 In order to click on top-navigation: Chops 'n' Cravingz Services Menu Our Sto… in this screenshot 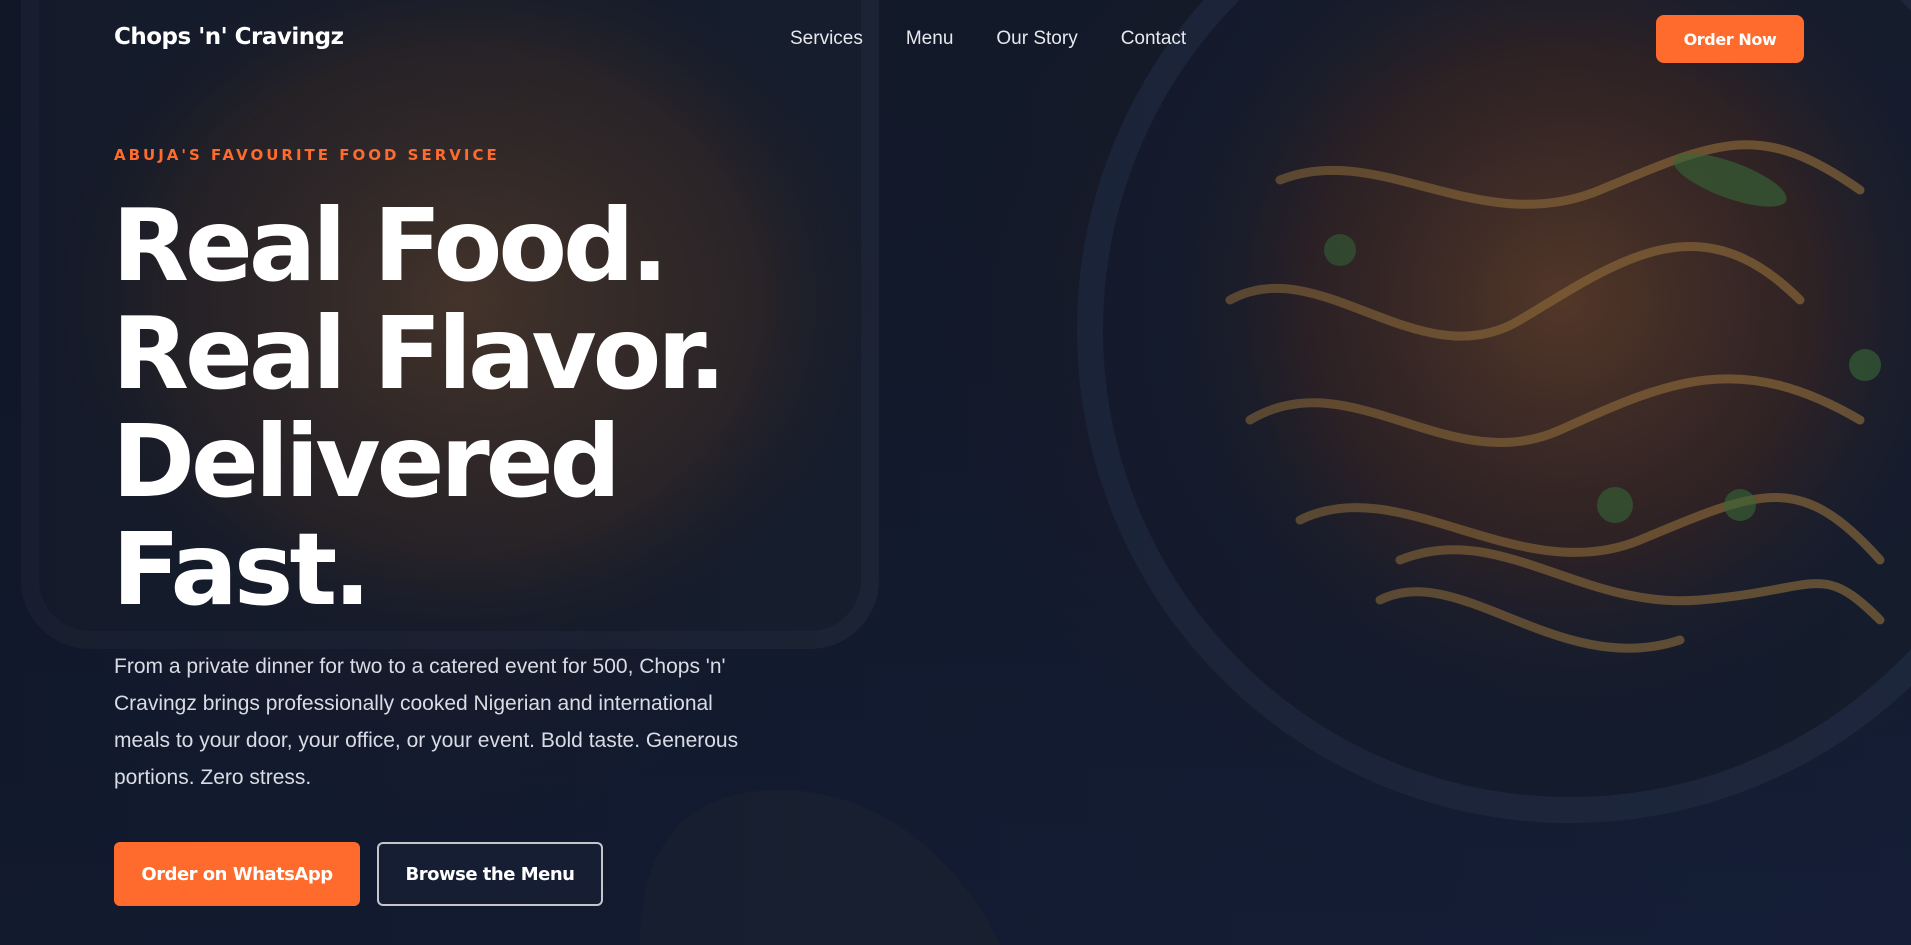, I will do `click(955, 40)`.